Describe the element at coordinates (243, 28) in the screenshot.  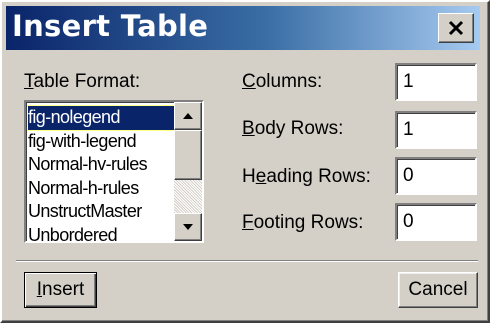
I see `title-bar: Insert Table` at that location.